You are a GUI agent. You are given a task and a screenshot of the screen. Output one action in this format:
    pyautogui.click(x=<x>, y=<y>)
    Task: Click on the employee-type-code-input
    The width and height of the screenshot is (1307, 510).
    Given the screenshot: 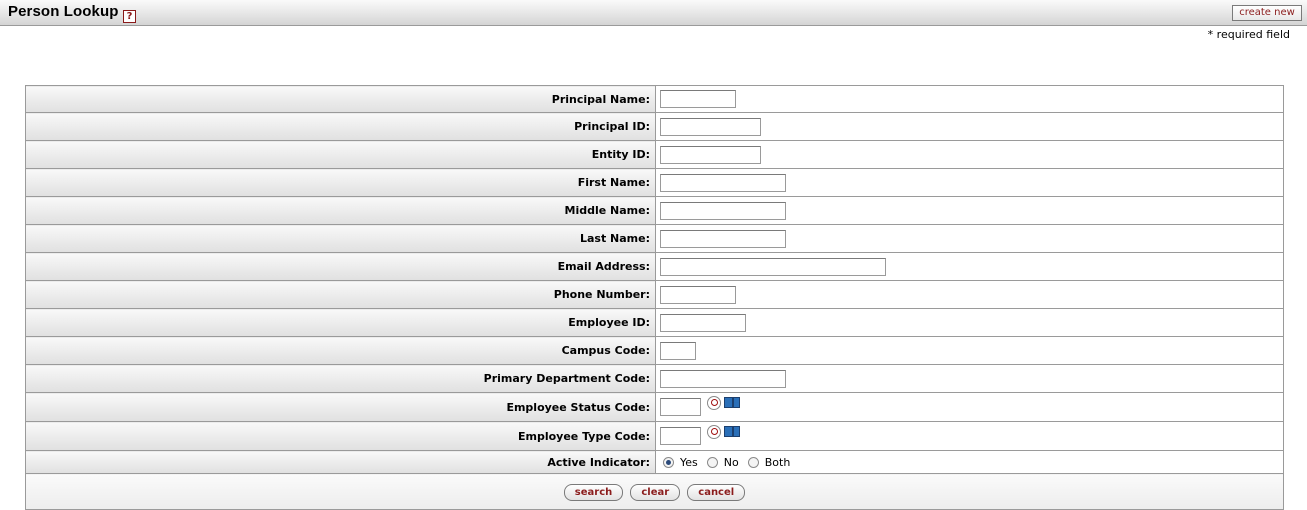 What is the action you would take?
    pyautogui.click(x=680, y=436)
    